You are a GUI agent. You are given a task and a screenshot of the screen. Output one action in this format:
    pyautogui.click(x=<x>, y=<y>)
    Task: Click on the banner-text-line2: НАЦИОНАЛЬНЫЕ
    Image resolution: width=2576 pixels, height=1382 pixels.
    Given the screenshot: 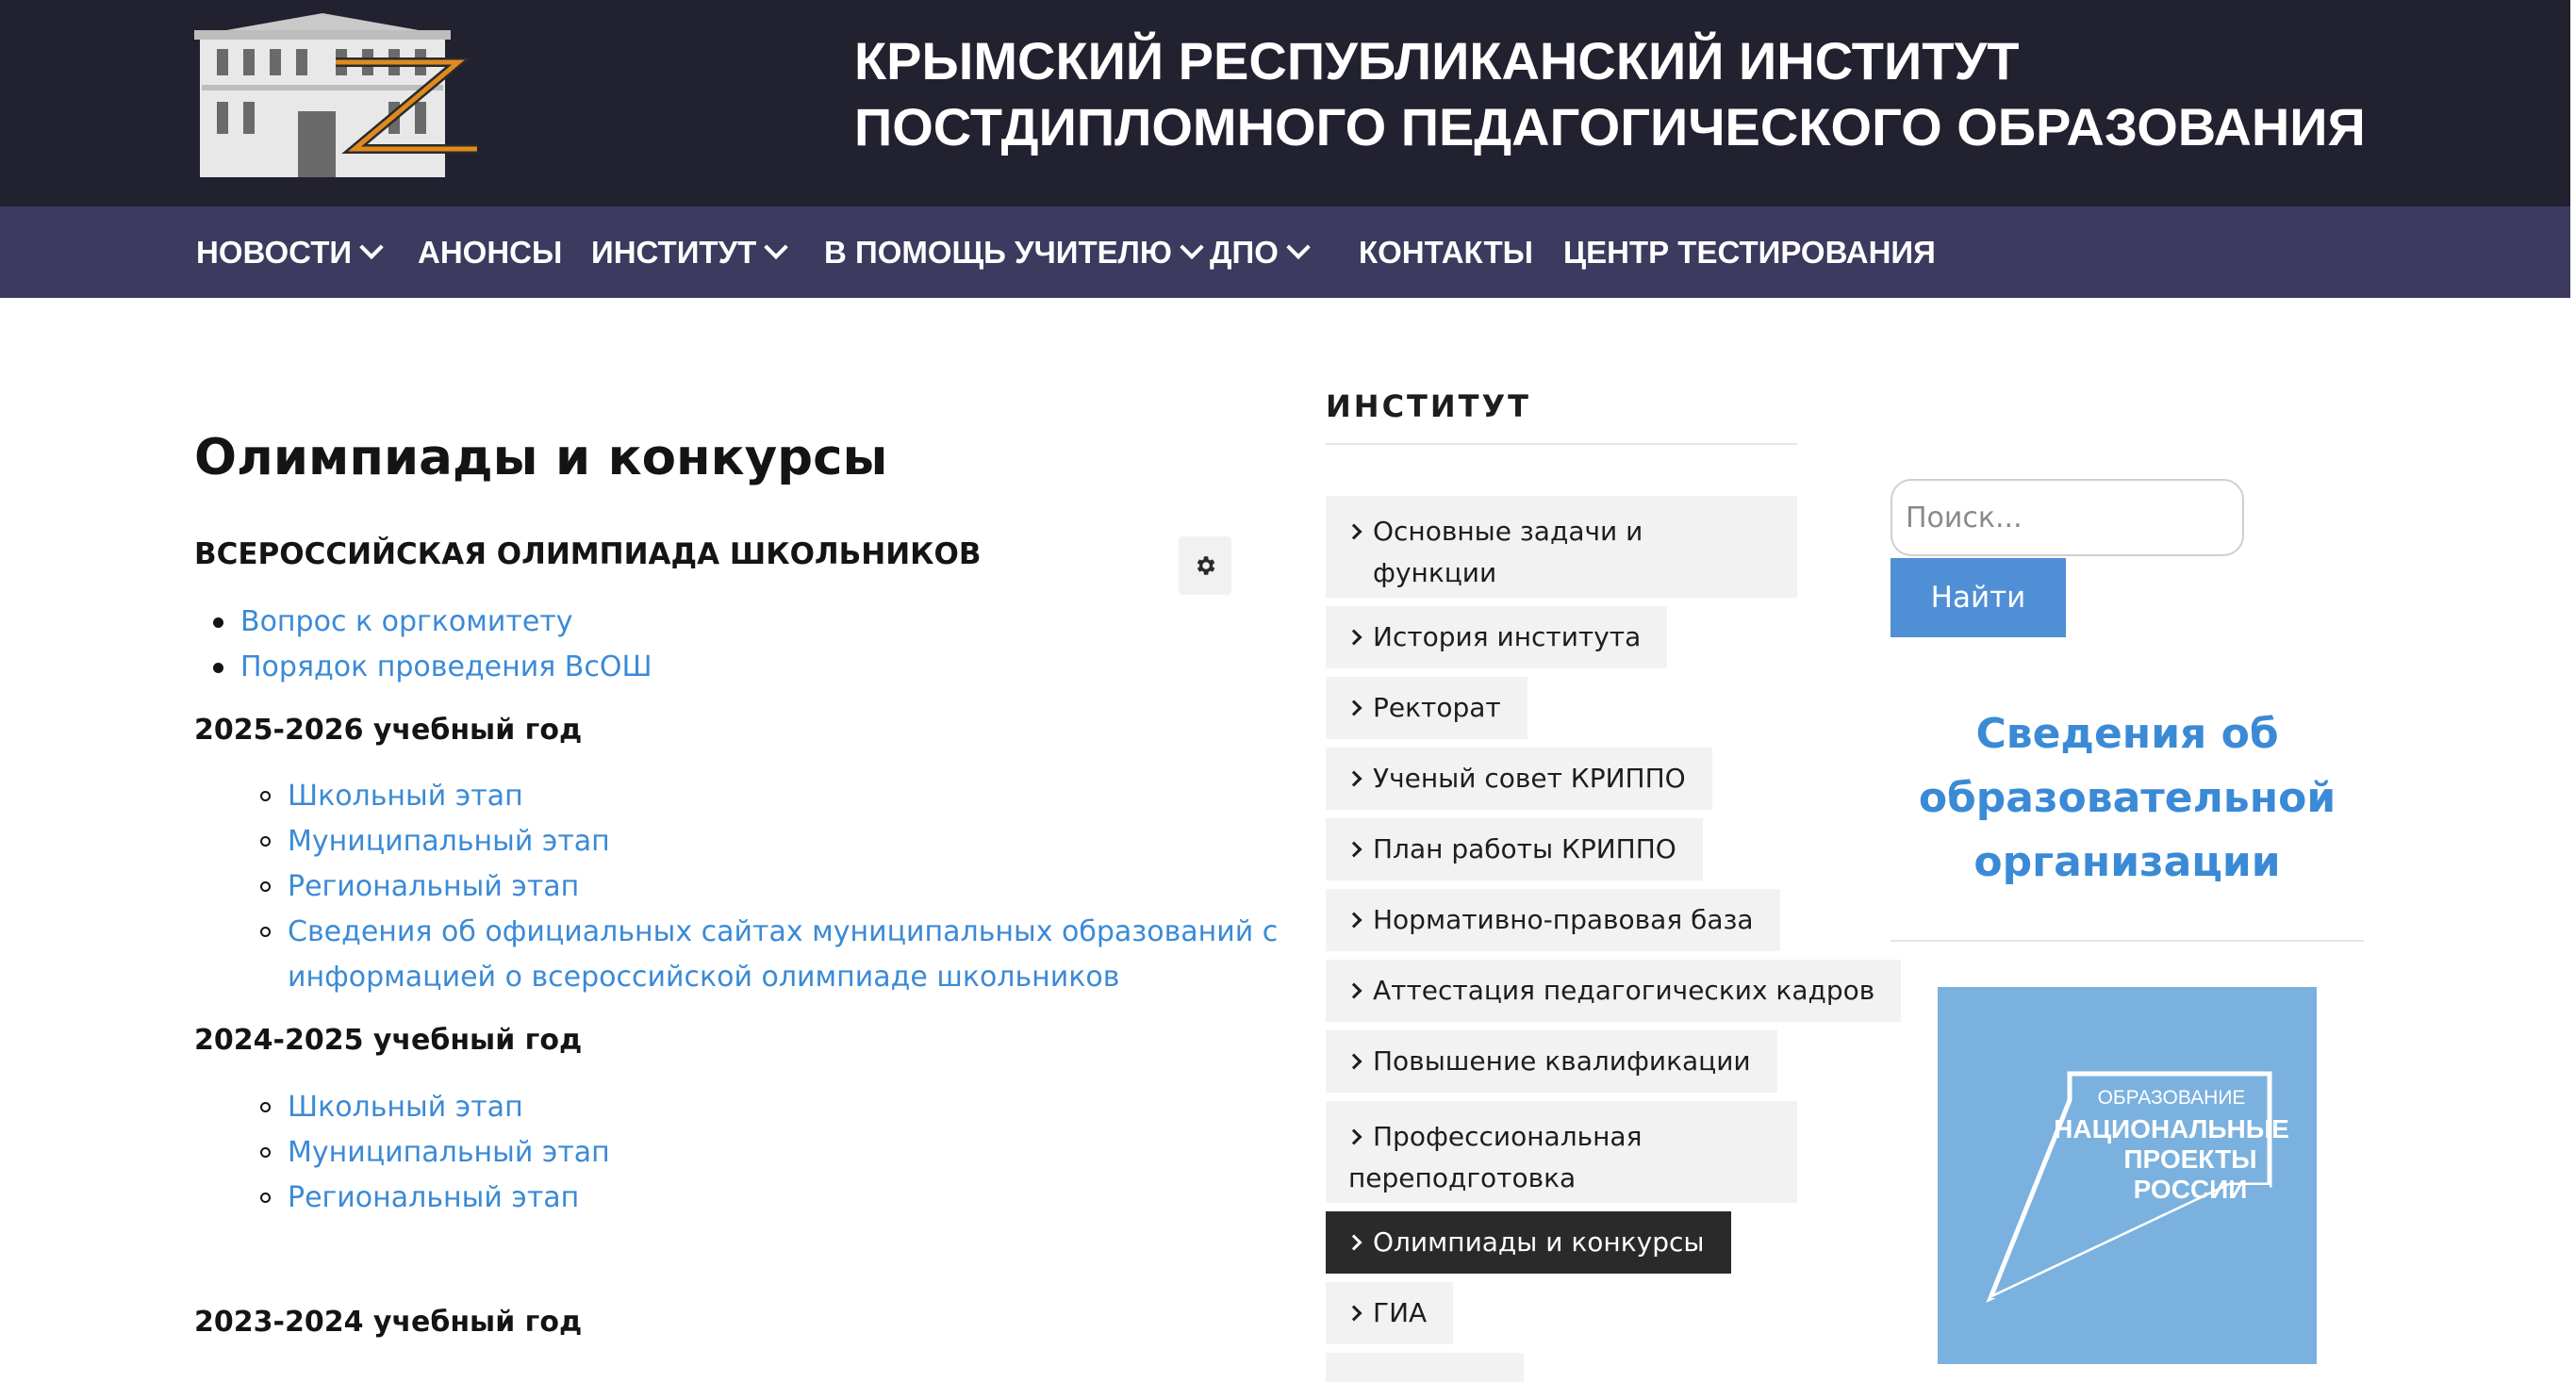 What is the action you would take?
    pyautogui.click(x=2171, y=1128)
    